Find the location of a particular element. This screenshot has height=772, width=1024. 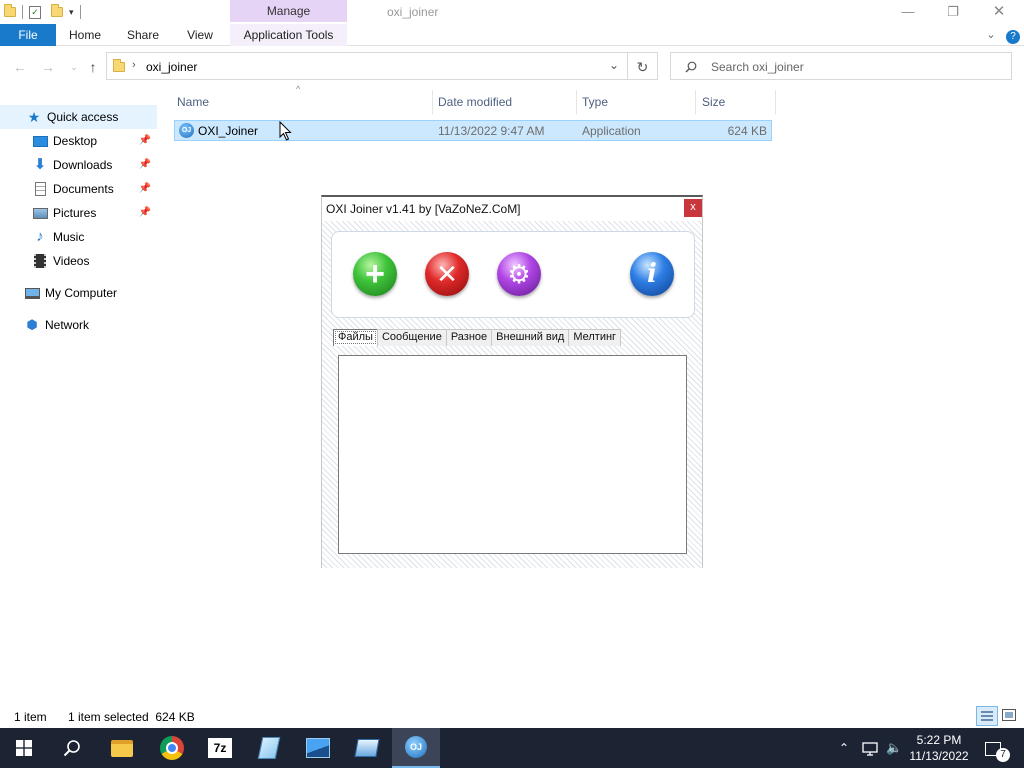

document-icon is located at coordinates (40, 189).